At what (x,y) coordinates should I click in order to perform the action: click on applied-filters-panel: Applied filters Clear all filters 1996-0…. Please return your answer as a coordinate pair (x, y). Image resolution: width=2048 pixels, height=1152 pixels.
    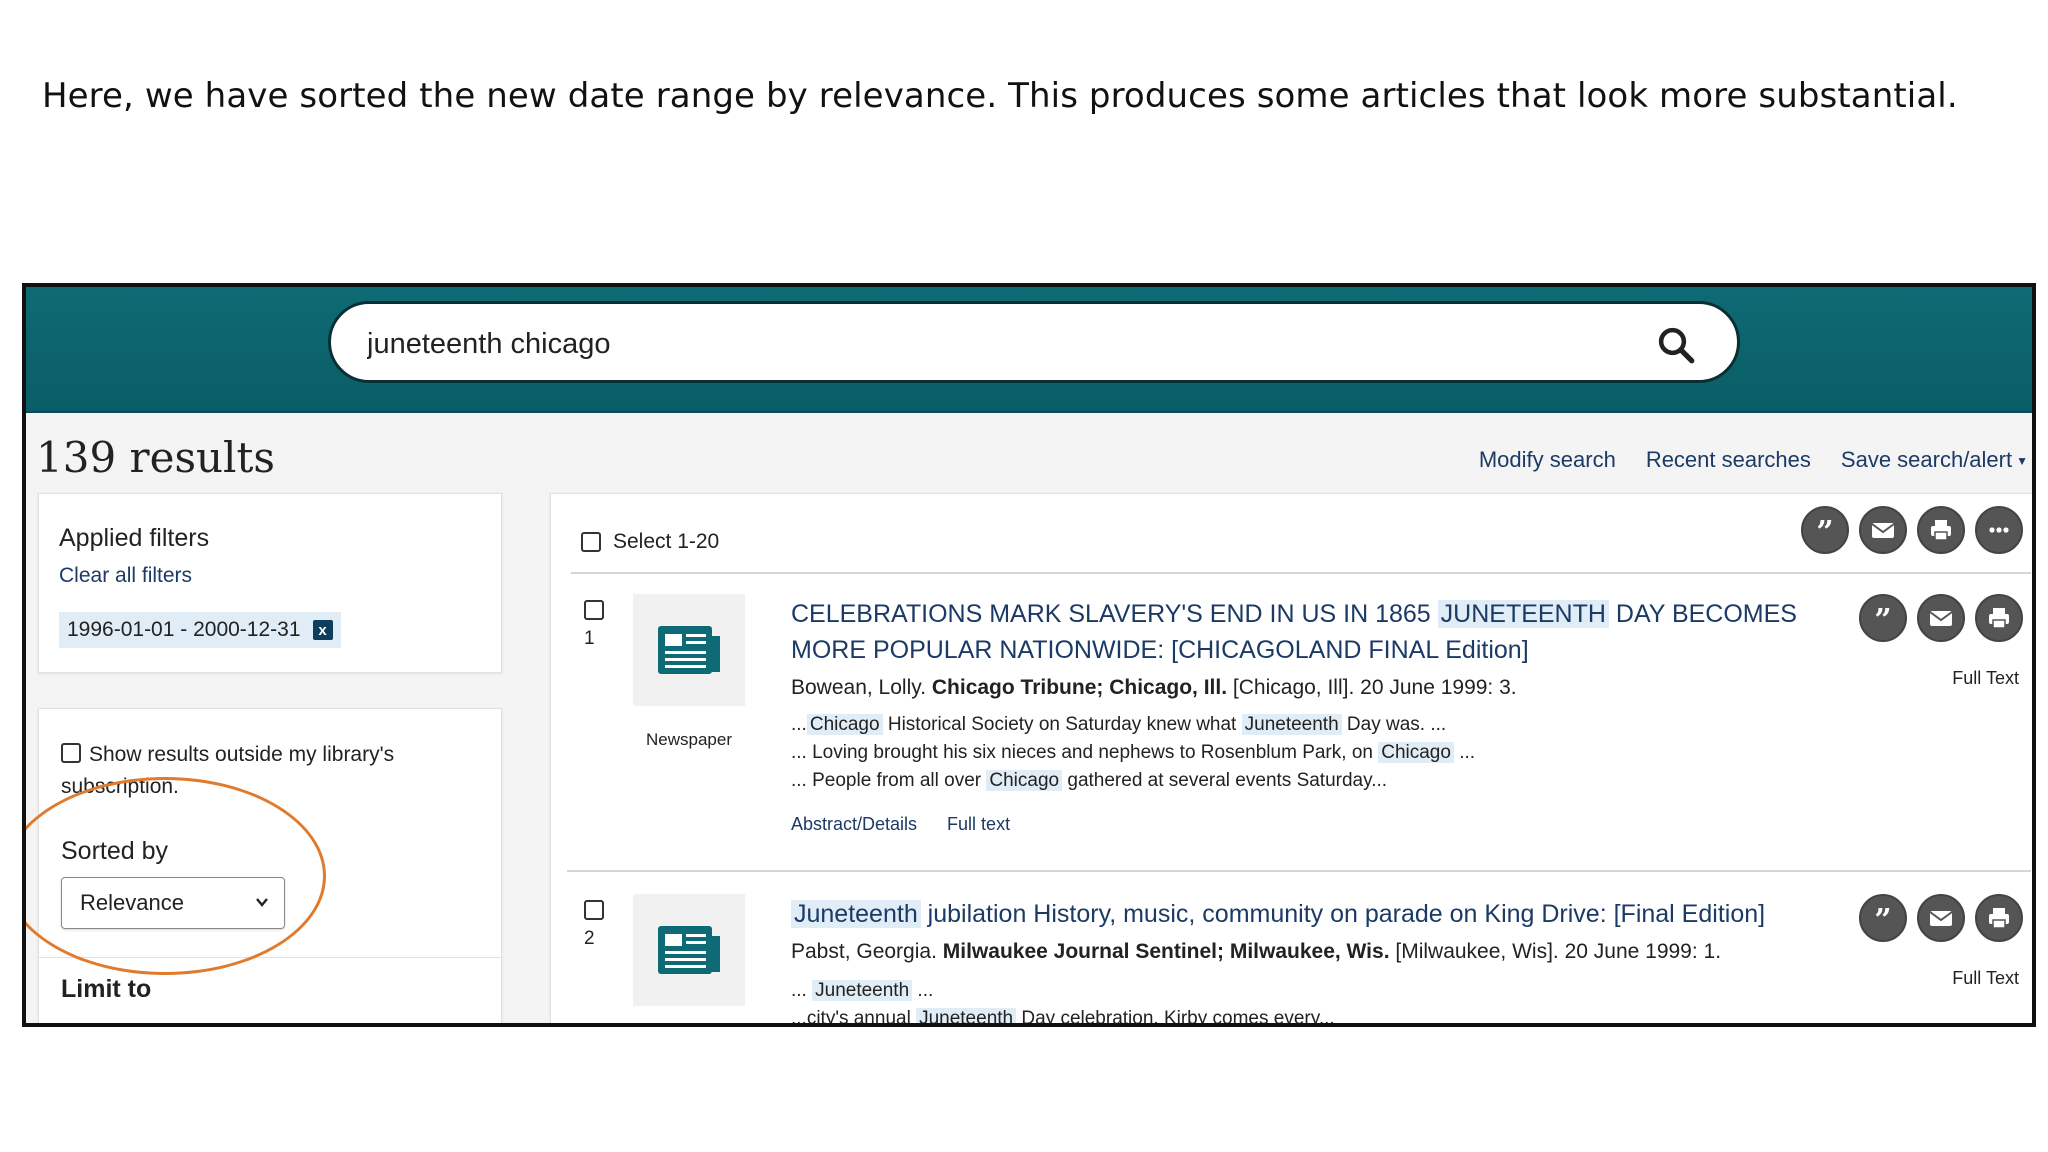
    Looking at the image, I should click on (270, 583).